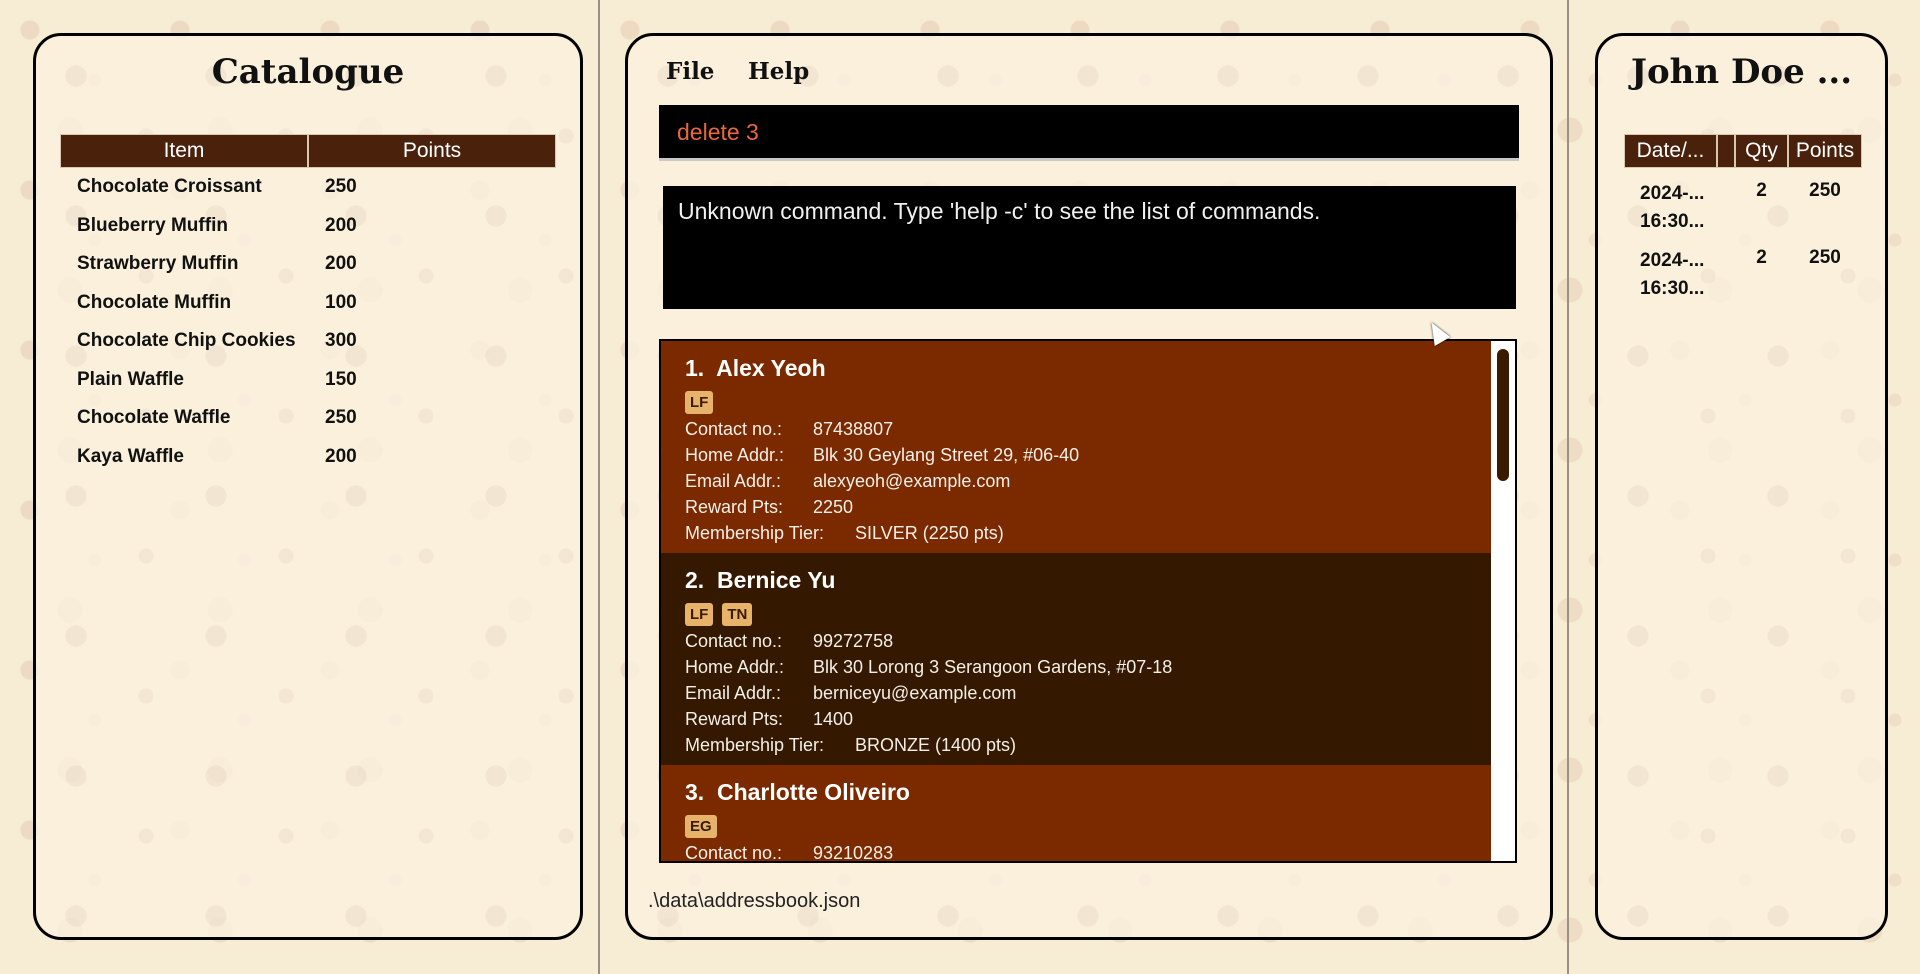 The height and width of the screenshot is (974, 1920). I want to click on person-name: 2. Bernice Yu, so click(760, 580).